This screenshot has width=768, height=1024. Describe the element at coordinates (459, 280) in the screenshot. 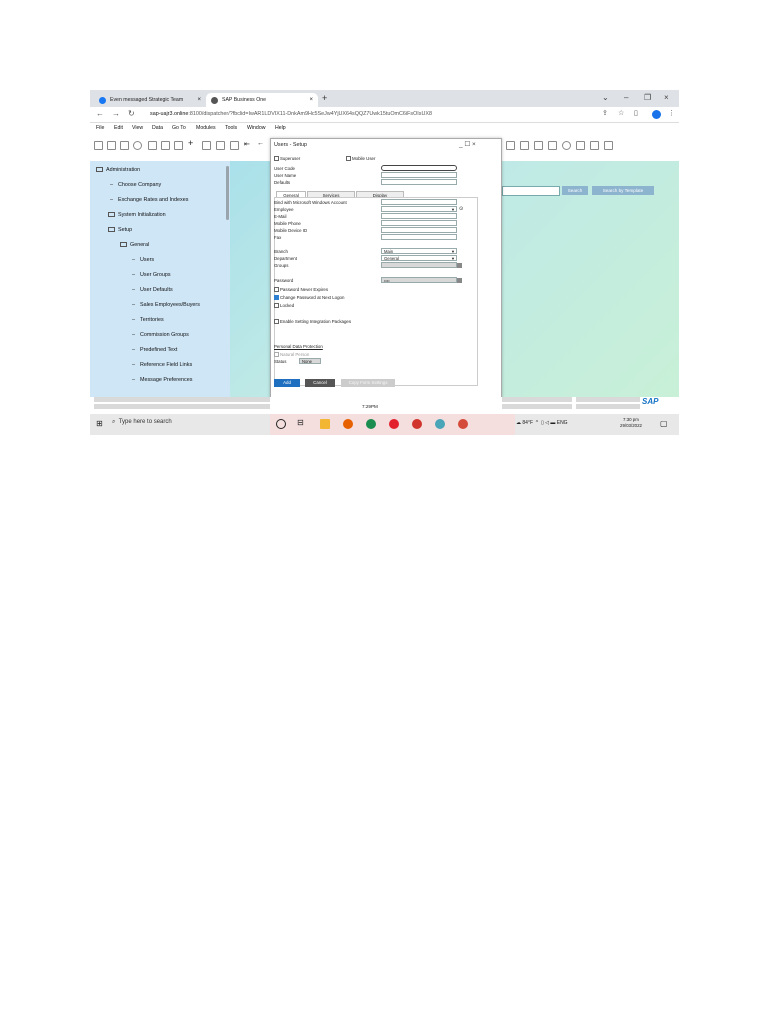

I see `password-button` at that location.